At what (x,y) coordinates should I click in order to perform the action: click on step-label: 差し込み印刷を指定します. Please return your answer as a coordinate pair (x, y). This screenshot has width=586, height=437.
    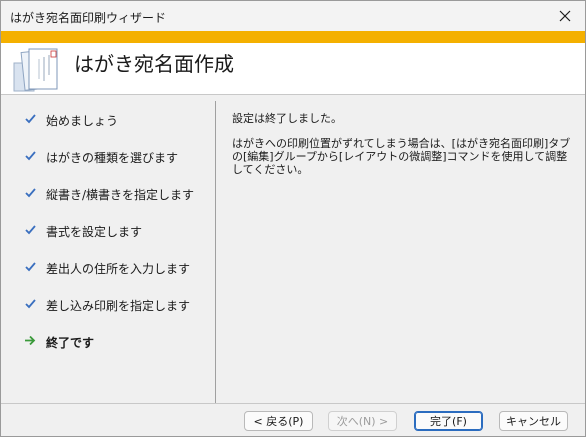
    Looking at the image, I should click on (118, 306).